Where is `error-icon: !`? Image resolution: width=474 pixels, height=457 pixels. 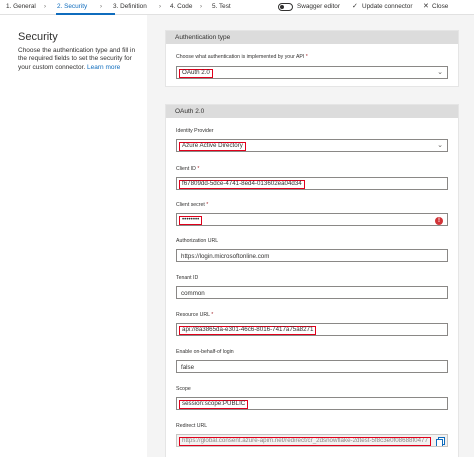 error-icon: ! is located at coordinates (439, 220).